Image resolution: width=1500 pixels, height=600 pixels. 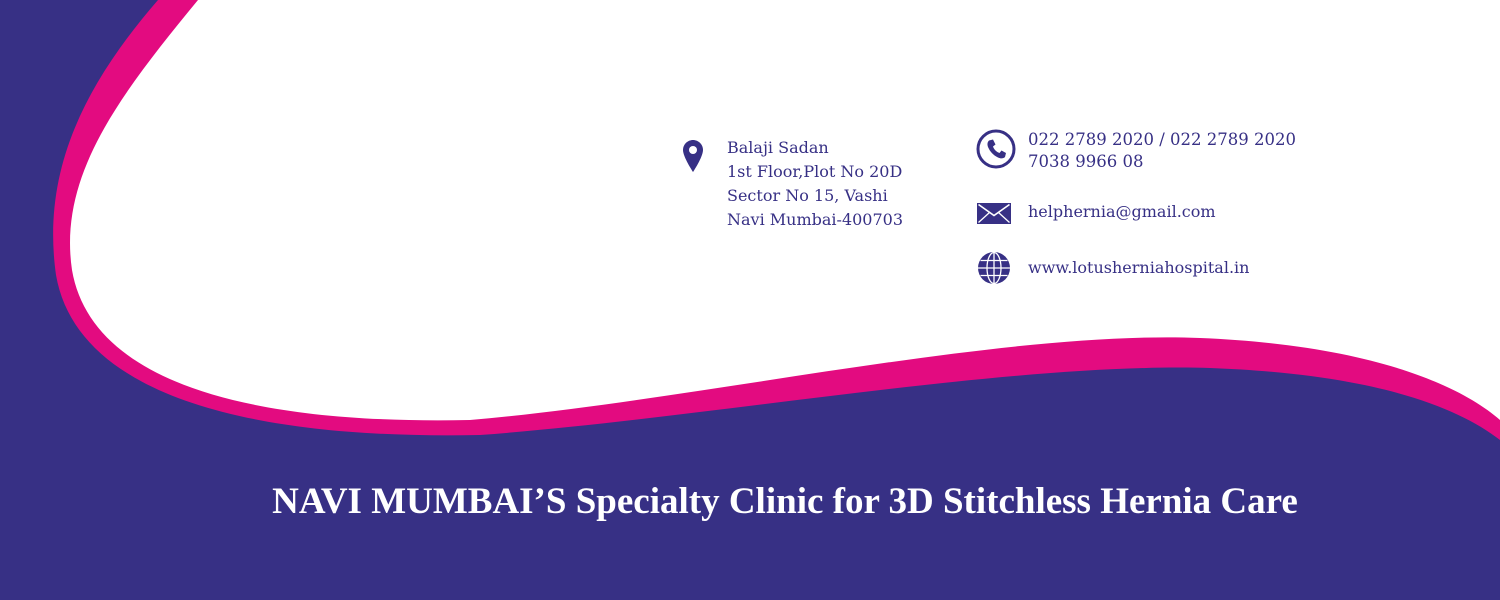 What do you see at coordinates (807, 195) in the screenshot?
I see `address-line: Sector No 15, Vashi` at bounding box center [807, 195].